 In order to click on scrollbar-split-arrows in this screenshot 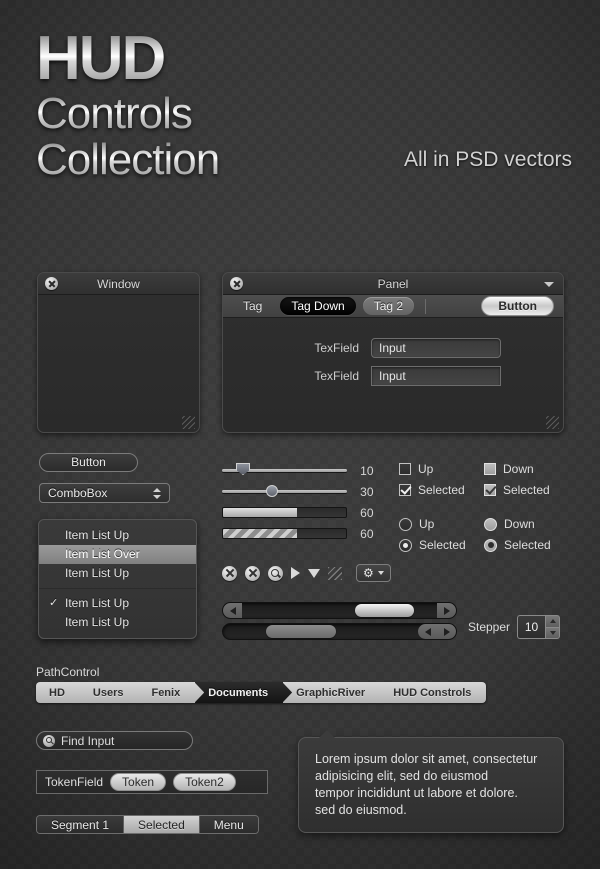, I will do `click(339, 610)`.